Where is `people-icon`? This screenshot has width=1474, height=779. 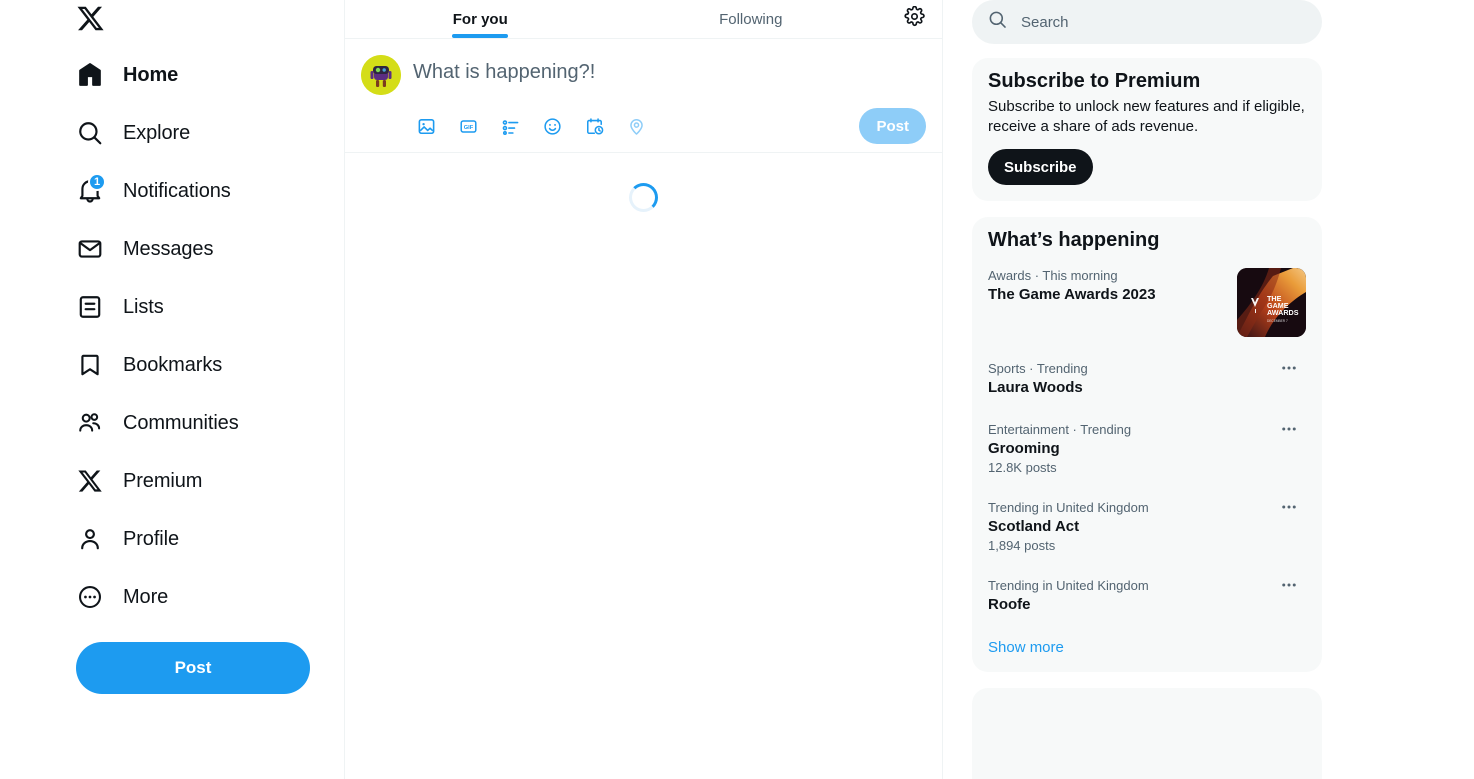 people-icon is located at coordinates (89, 423).